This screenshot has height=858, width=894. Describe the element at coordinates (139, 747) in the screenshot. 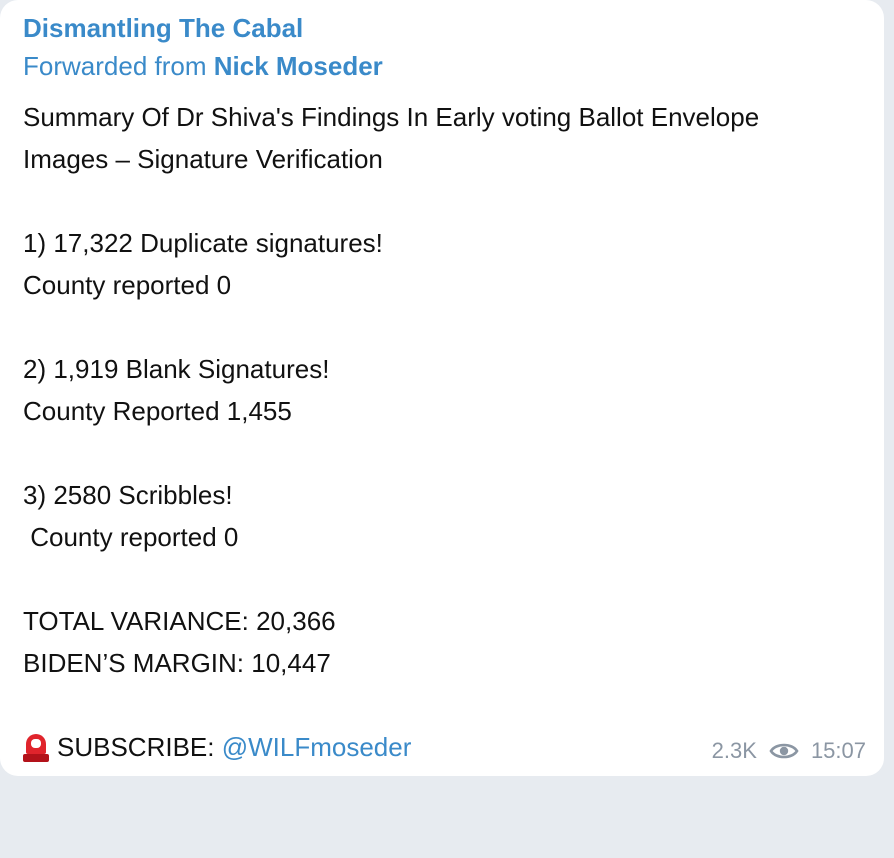

I see `subscribe-label: SUBSCRIBE:` at that location.